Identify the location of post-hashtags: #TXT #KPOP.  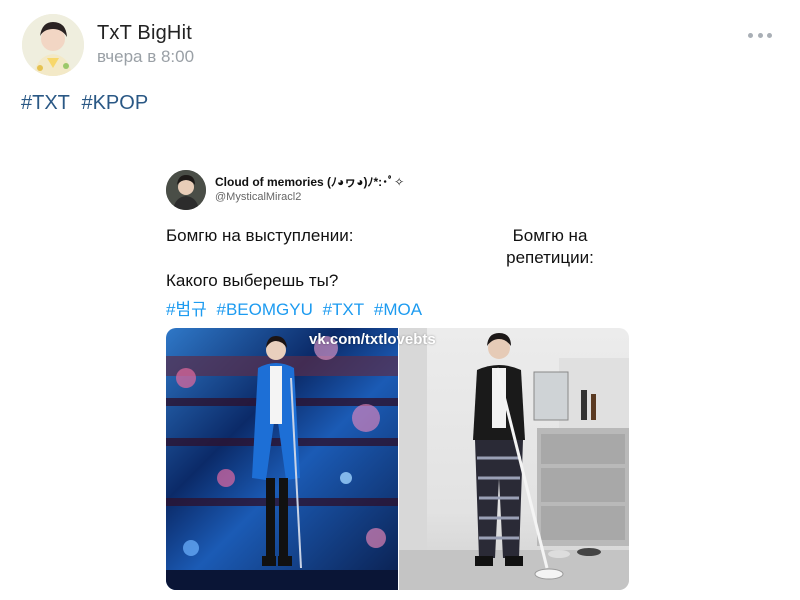
(87, 103).